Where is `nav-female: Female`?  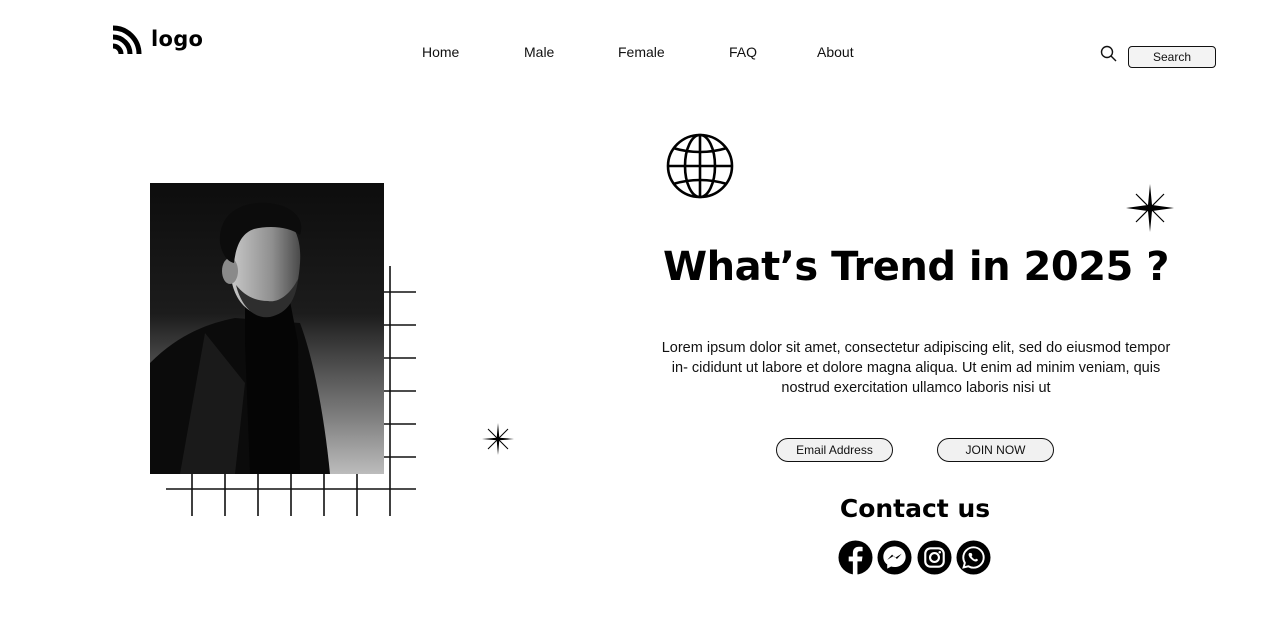 nav-female: Female is located at coordinates (641, 52).